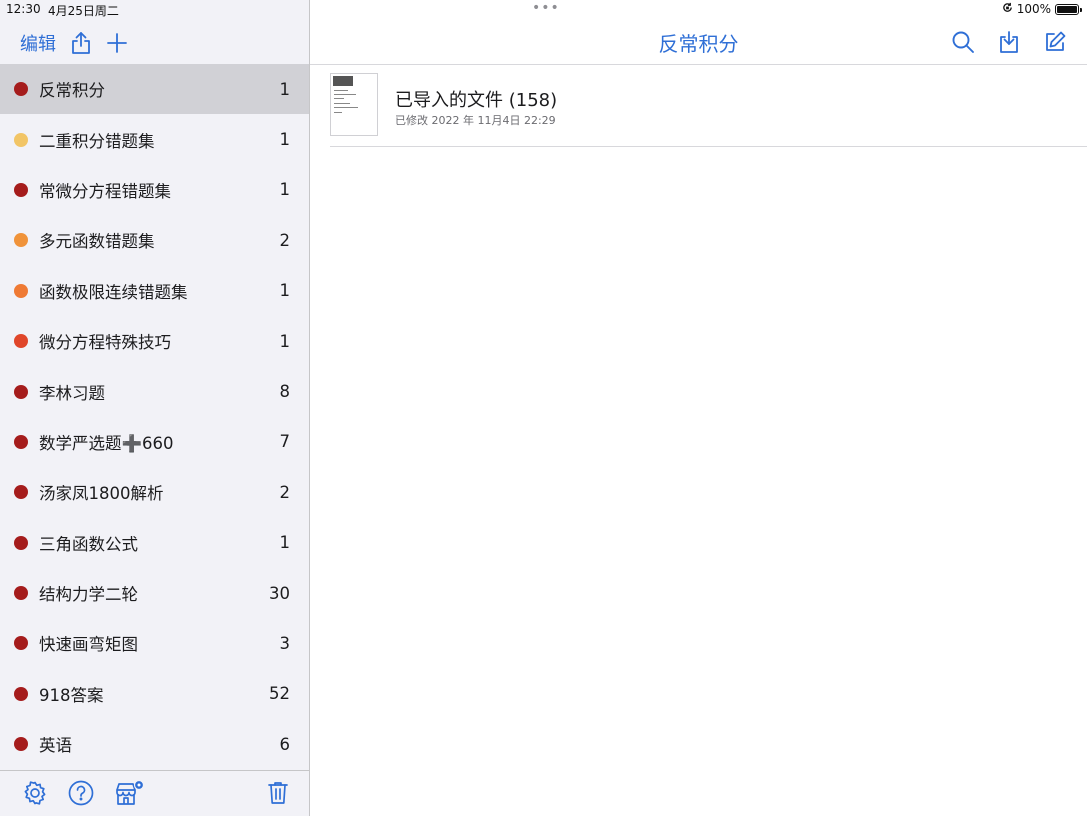 Image resolution: width=1087 pixels, height=816 pixels. What do you see at coordinates (354, 104) in the screenshot?
I see `document-thumbnail` at bounding box center [354, 104].